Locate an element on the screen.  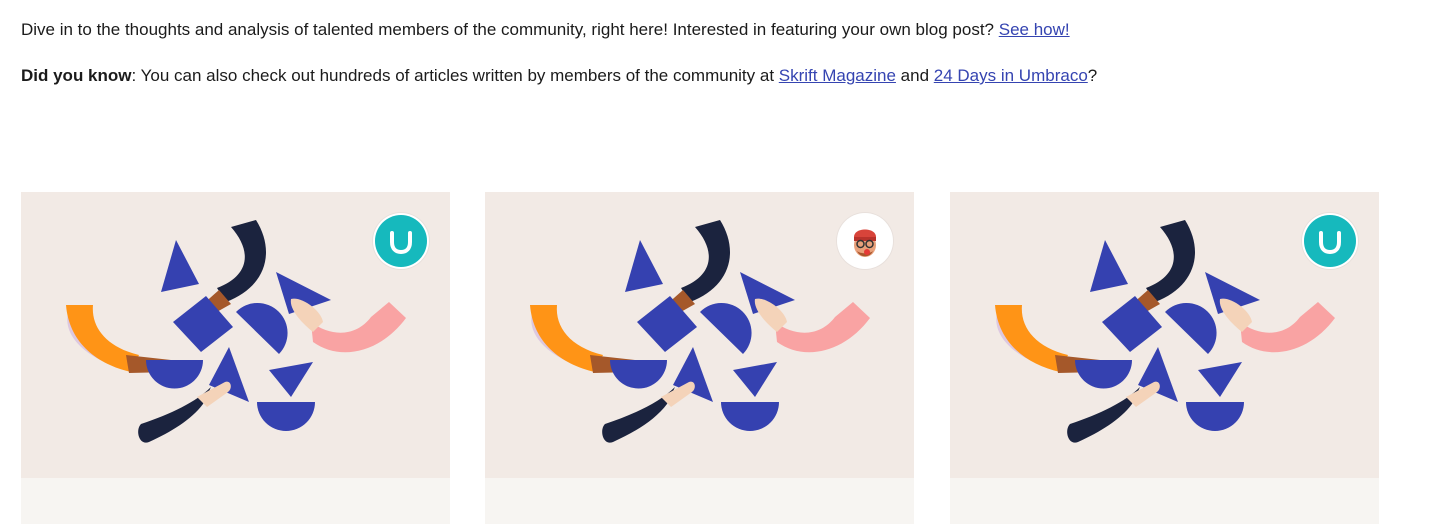
question-mark: ? is located at coordinates (1092, 75).